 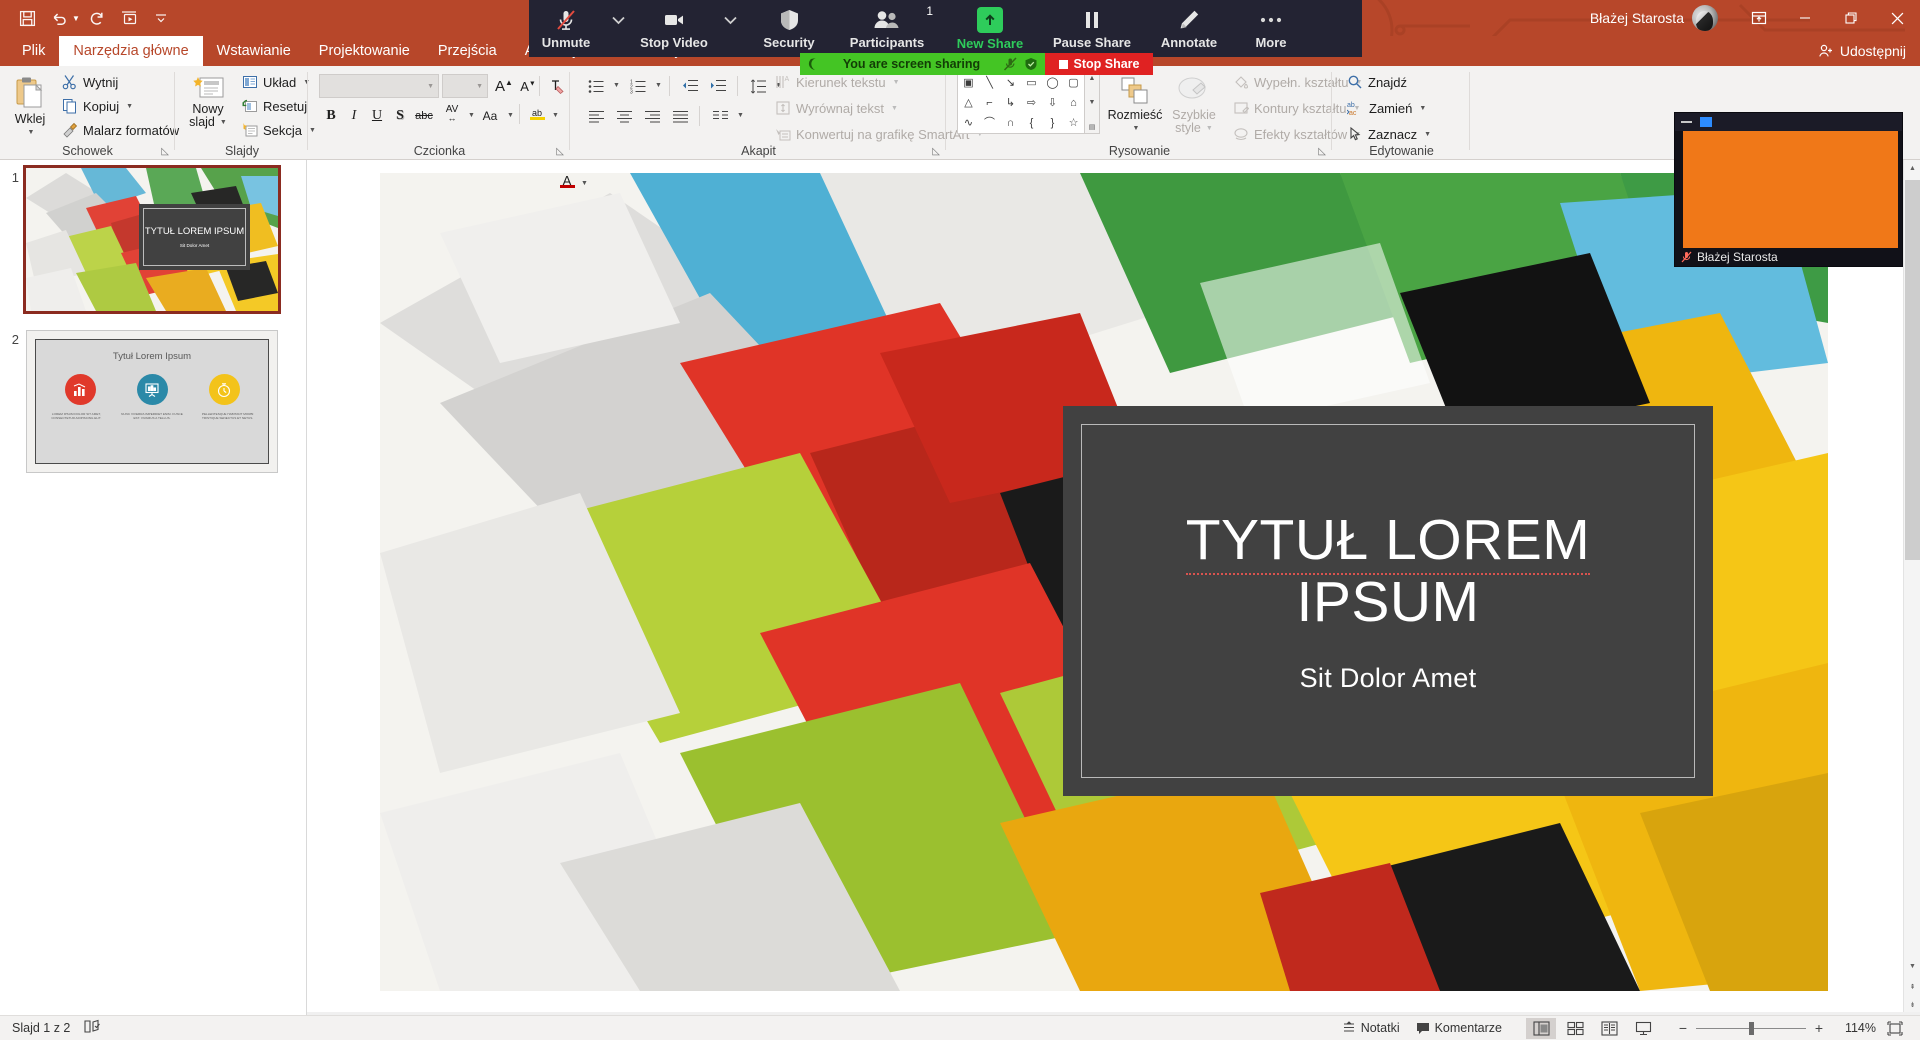 What do you see at coordinates (1895, 1028) in the screenshot?
I see `fit-slide-button` at bounding box center [1895, 1028].